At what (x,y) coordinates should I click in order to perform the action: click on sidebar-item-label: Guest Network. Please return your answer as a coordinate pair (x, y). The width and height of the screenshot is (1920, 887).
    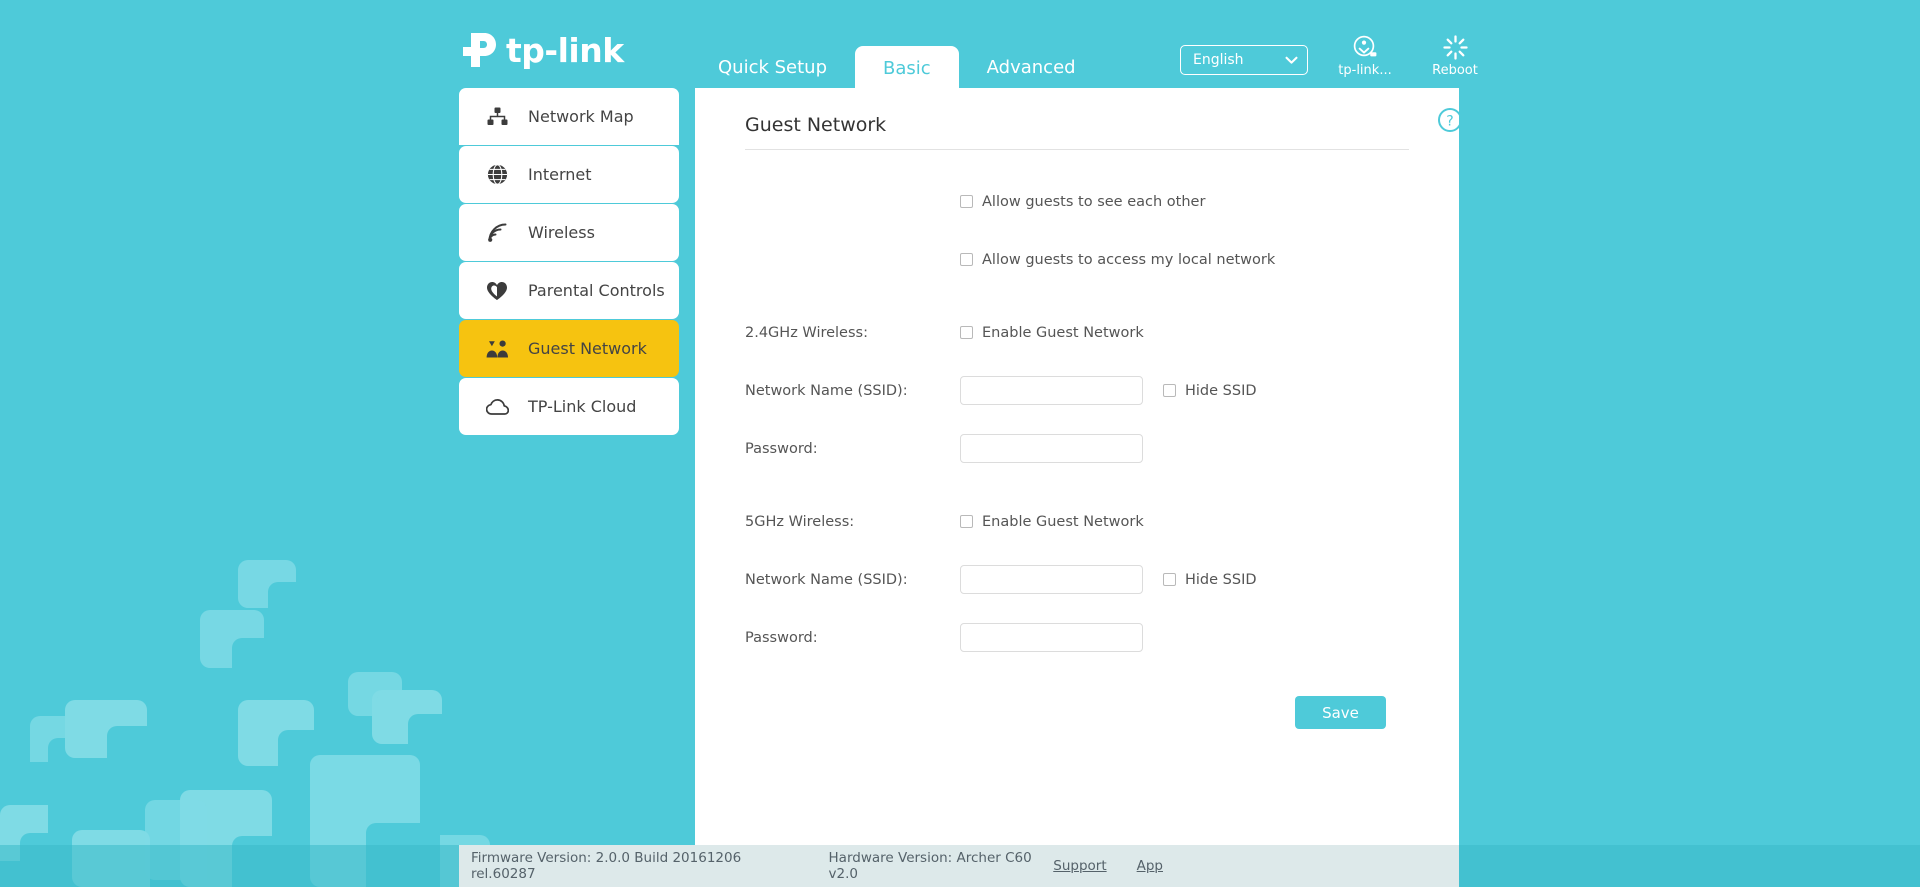
    Looking at the image, I should click on (587, 348).